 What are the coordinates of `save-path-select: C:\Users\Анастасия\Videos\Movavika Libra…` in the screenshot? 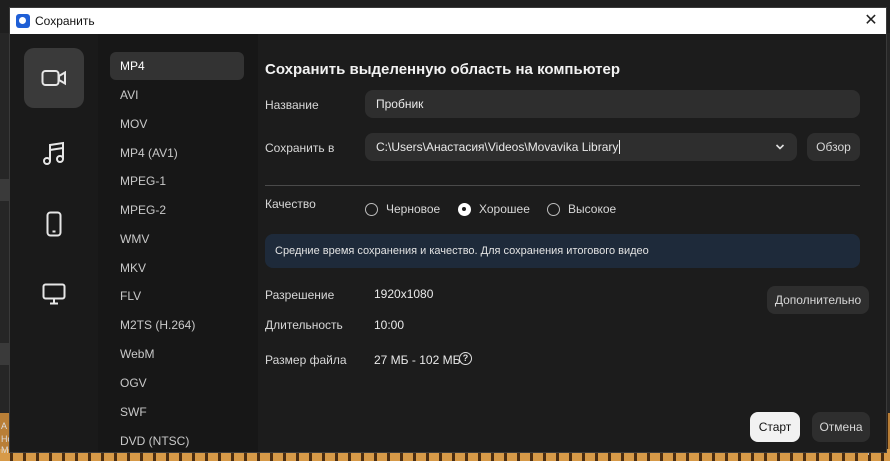 It's located at (581, 147).